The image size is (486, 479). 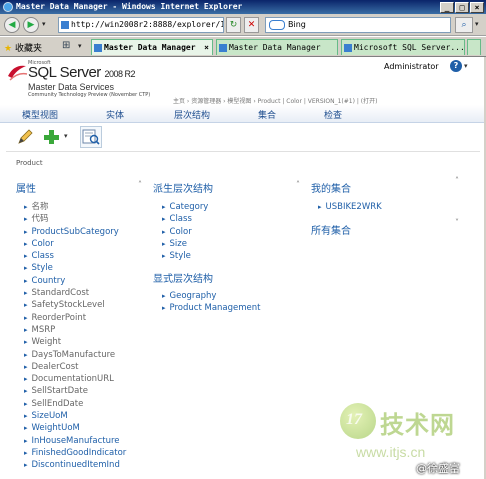 I want to click on forward-icon: ▶, so click(x=31, y=25).